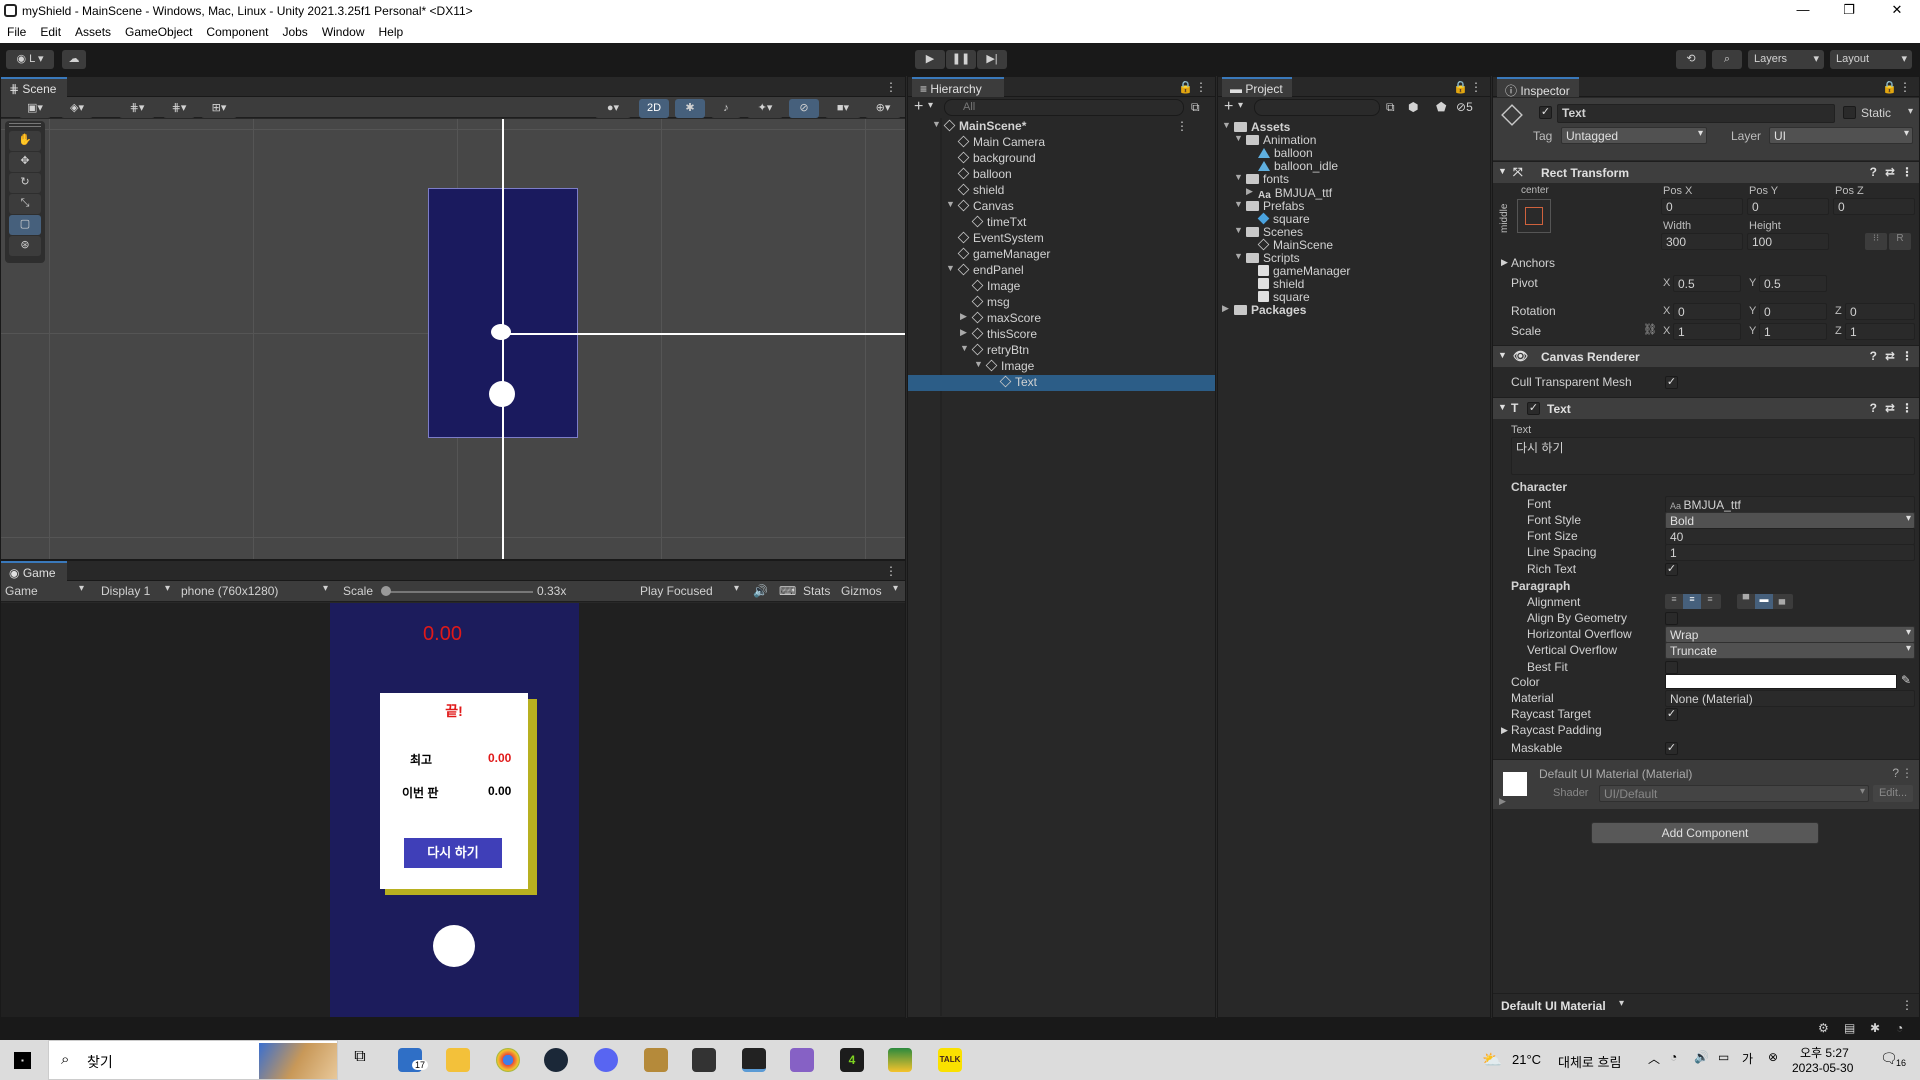 The width and height of the screenshot is (1920, 1080). Describe the element at coordinates (1781, 681) in the screenshot. I see `color-swatch` at that location.